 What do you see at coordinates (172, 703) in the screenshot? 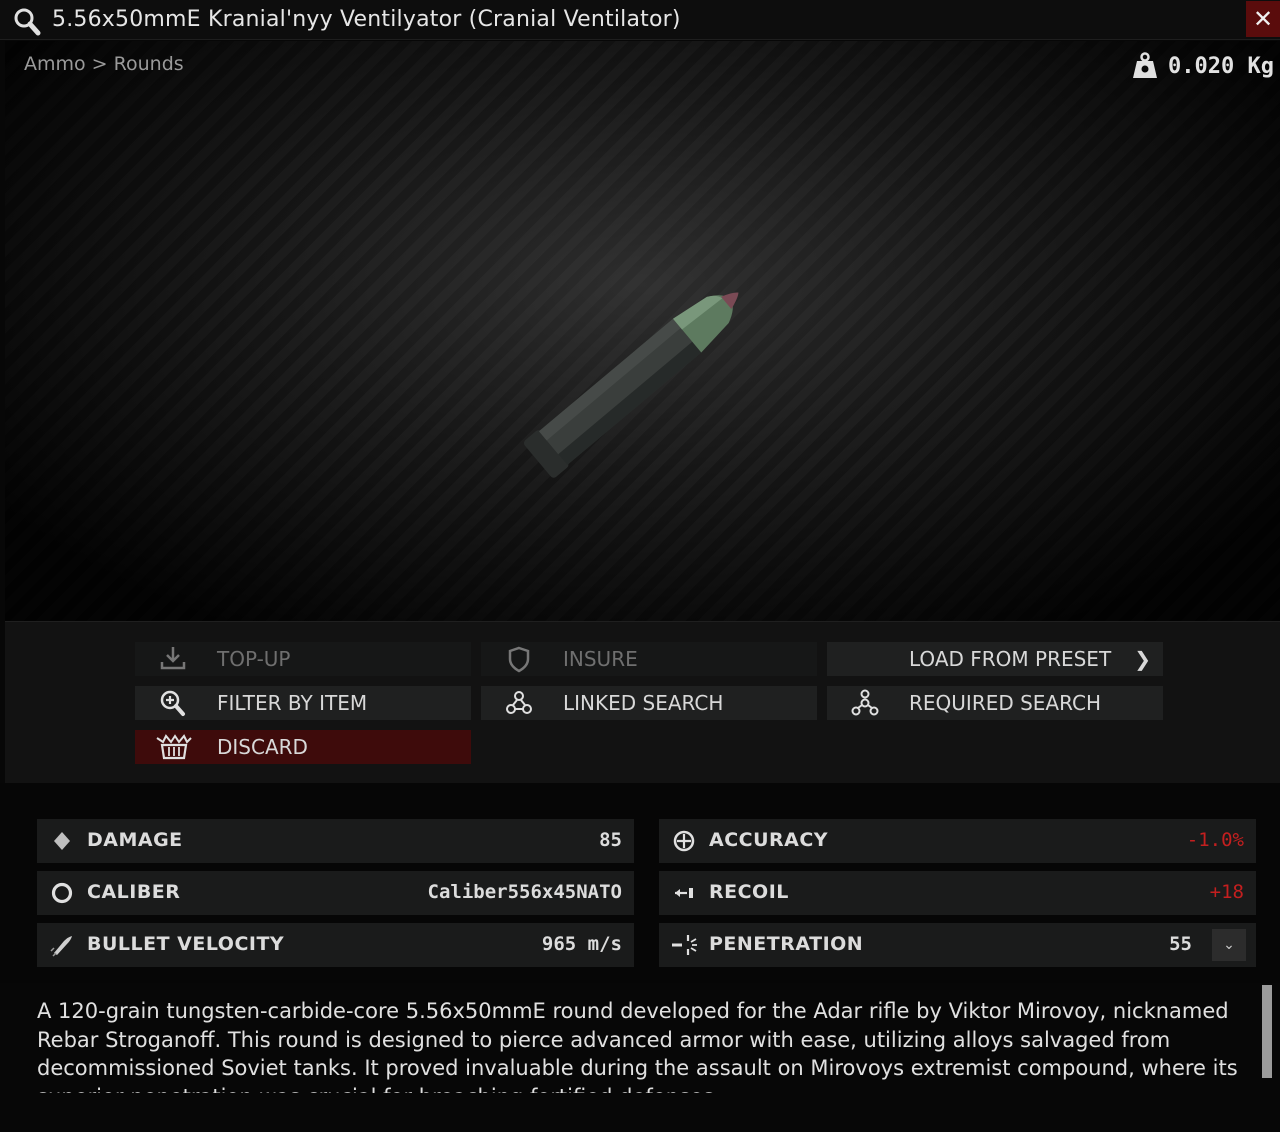
I see `magnifier-plus-icon` at bounding box center [172, 703].